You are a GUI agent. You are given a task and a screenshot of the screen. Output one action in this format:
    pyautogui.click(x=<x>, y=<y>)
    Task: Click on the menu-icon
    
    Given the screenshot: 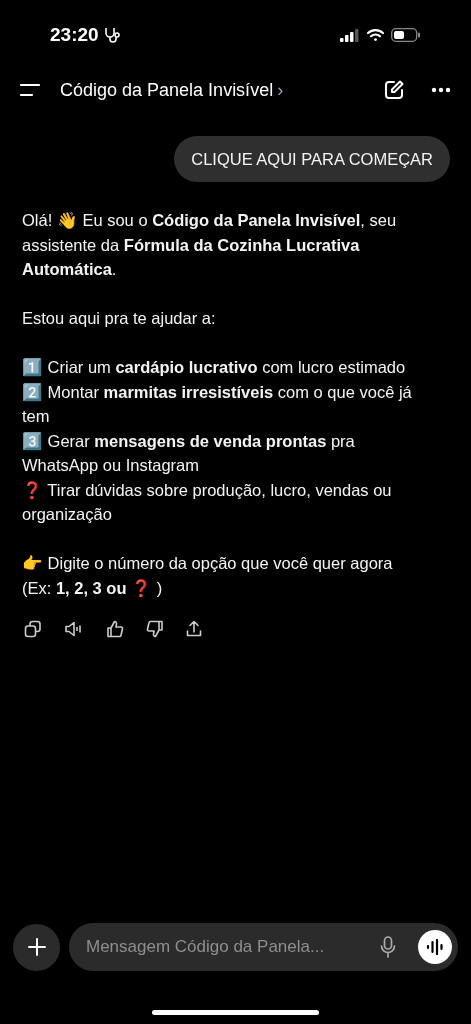 What is the action you would take?
    pyautogui.click(x=30, y=90)
    